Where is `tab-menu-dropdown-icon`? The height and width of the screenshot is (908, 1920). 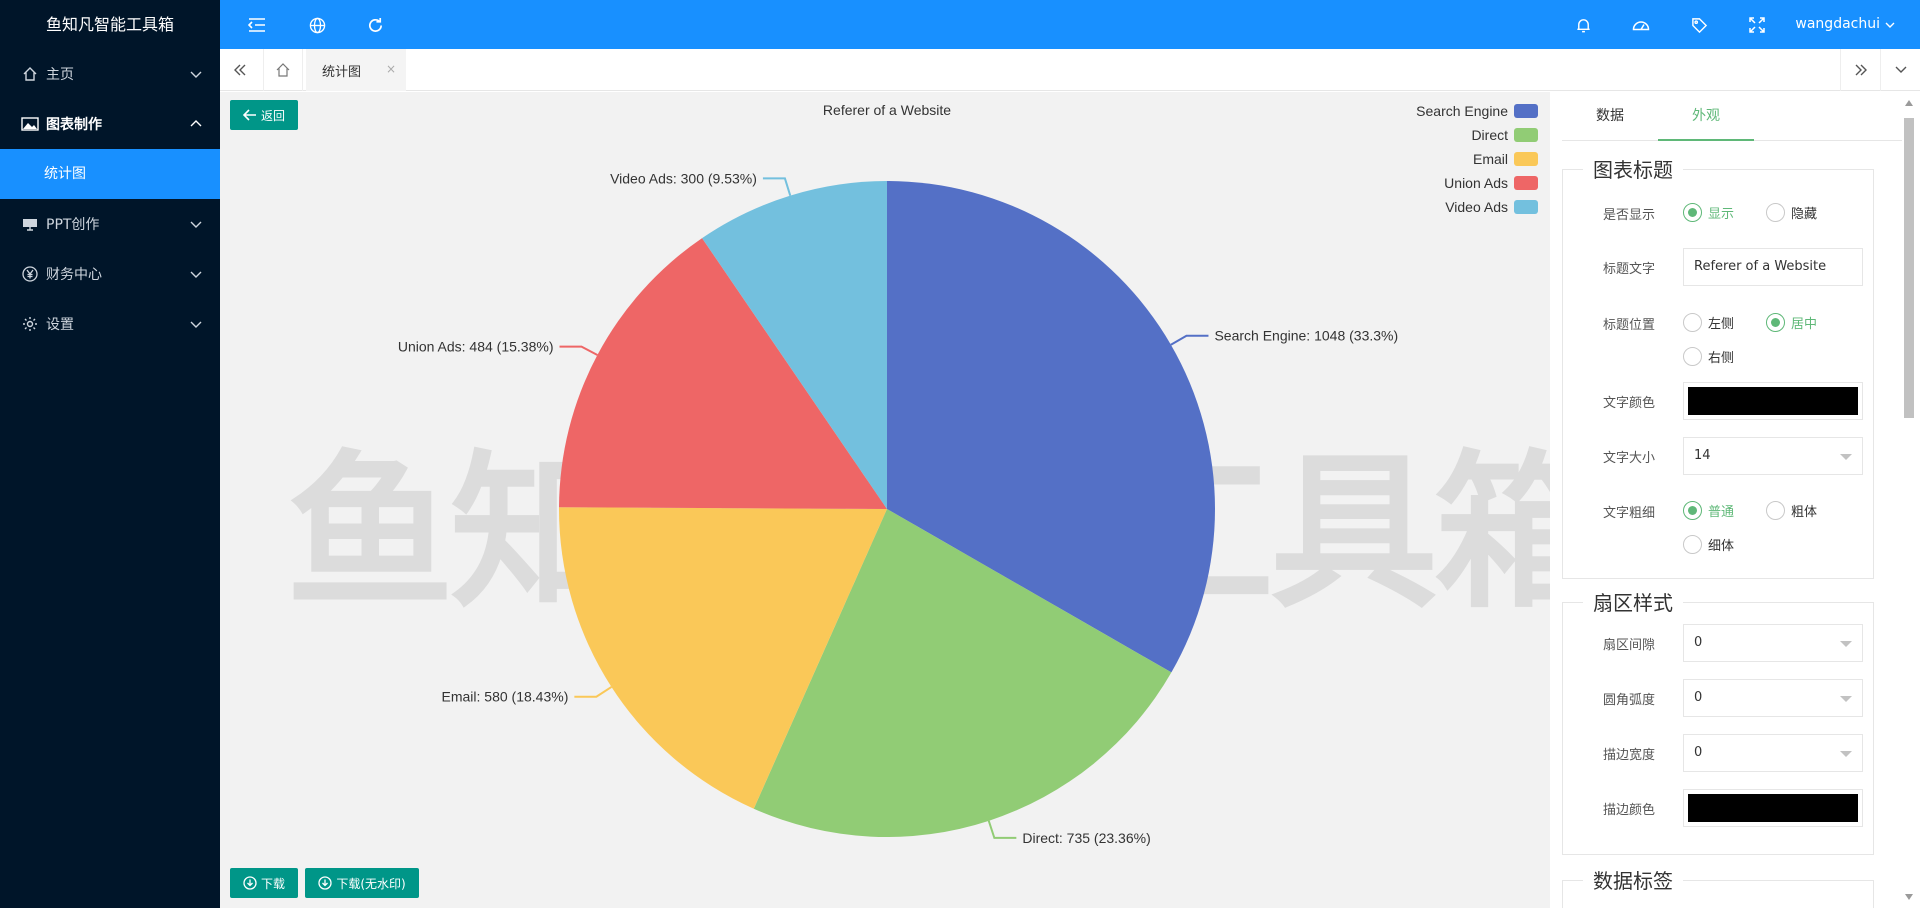 tab-menu-dropdown-icon is located at coordinates (1900, 70).